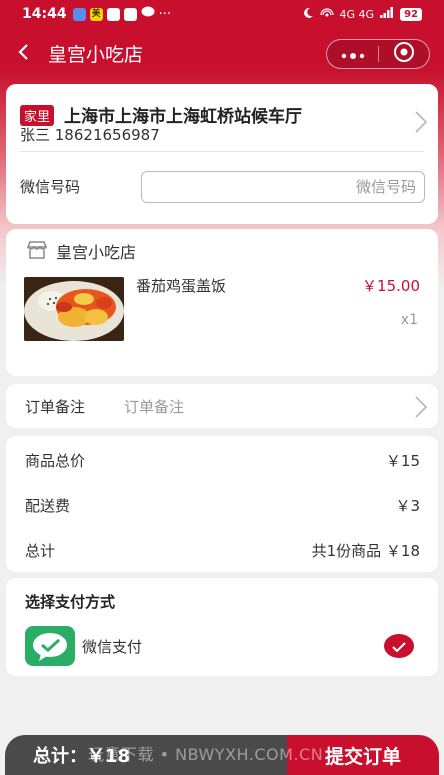 The width and height of the screenshot is (444, 775). I want to click on food-quantity: x1, so click(409, 320).